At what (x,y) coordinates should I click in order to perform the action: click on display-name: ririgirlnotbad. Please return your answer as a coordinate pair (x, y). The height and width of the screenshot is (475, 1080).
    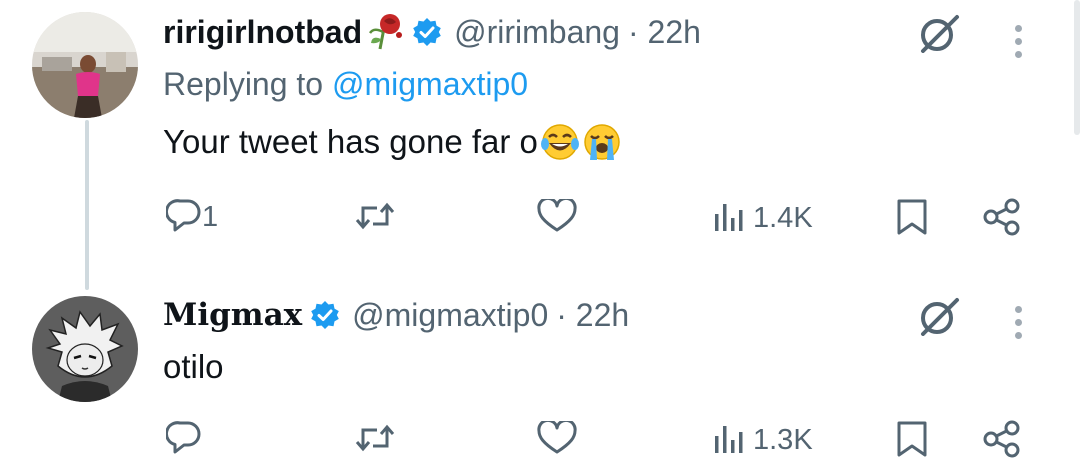
    Looking at the image, I should click on (262, 32).